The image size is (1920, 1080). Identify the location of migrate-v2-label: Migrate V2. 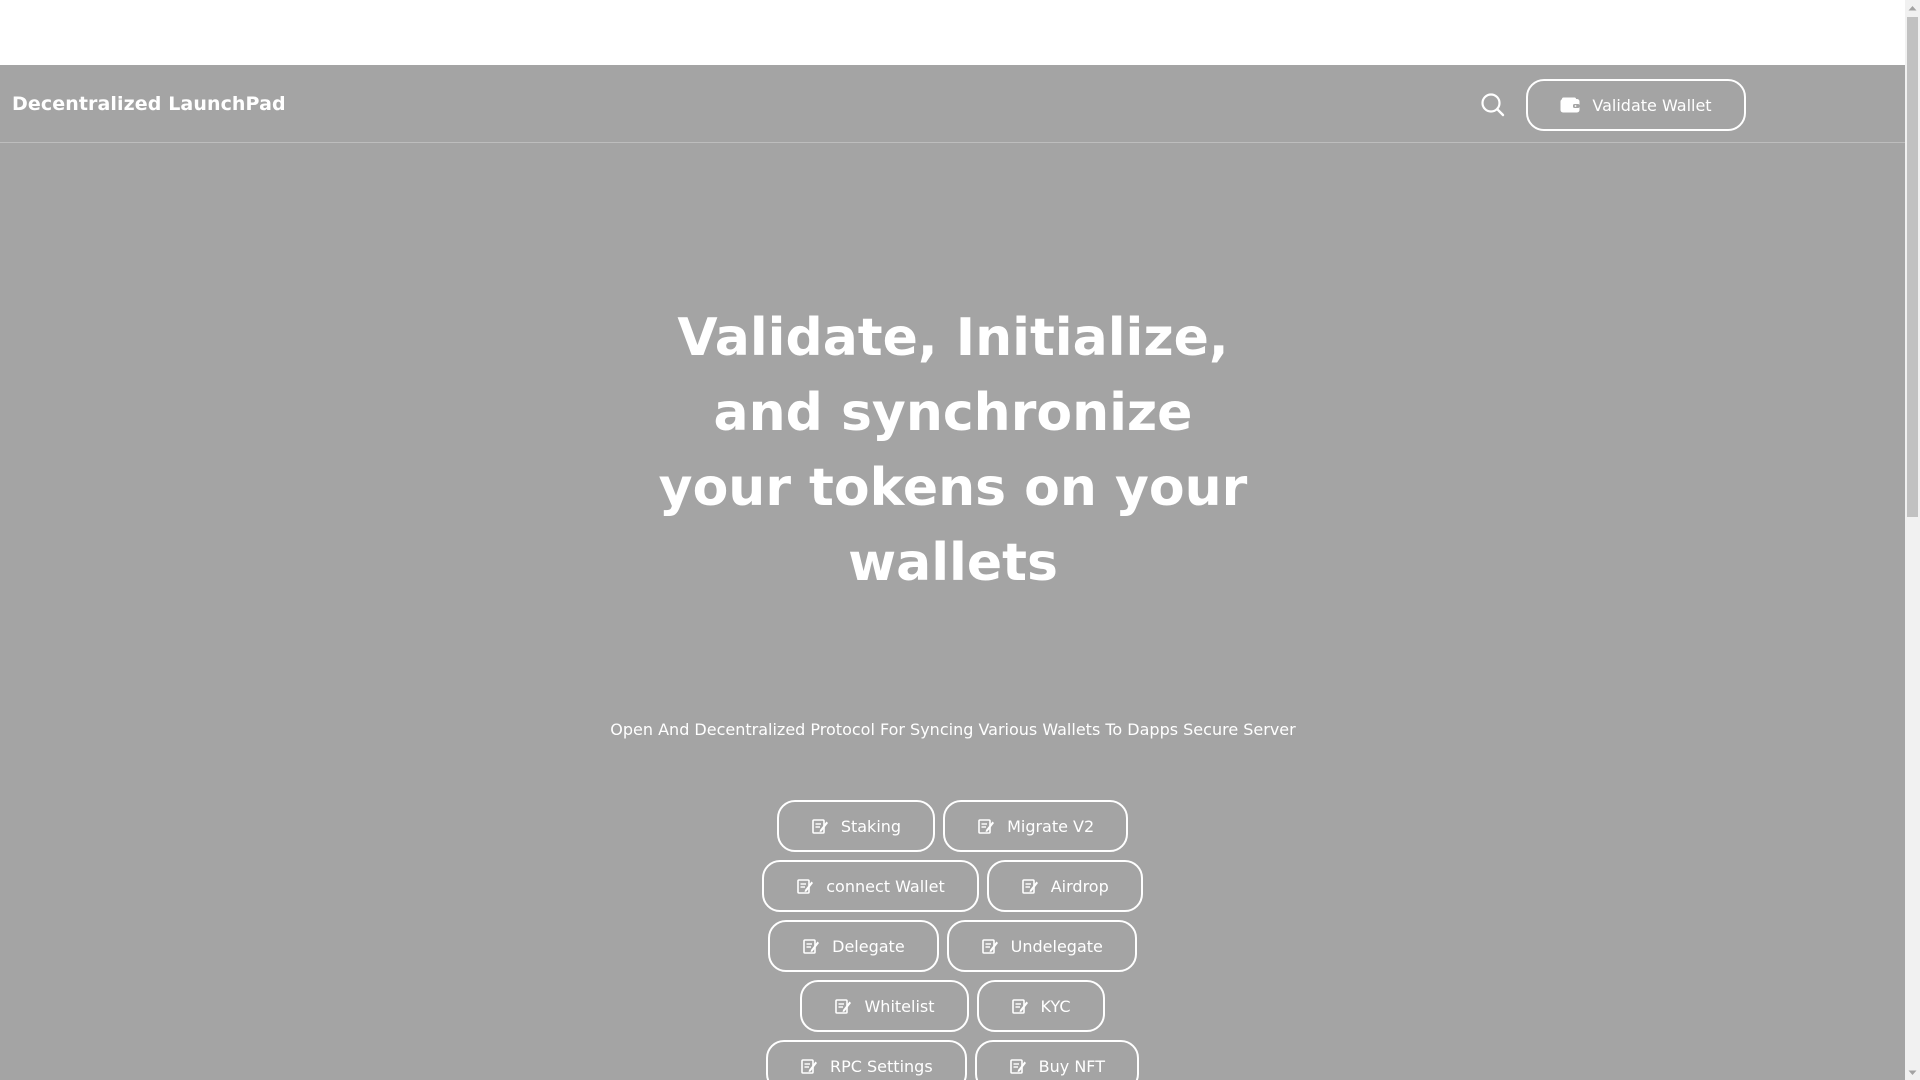
(1051, 826).